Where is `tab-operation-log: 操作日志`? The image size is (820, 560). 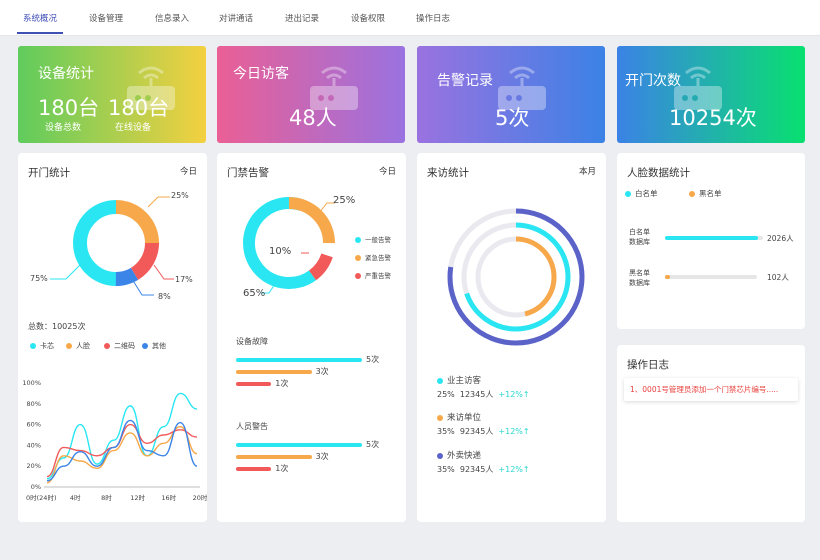 tab-operation-log: 操作日志 is located at coordinates (433, 18).